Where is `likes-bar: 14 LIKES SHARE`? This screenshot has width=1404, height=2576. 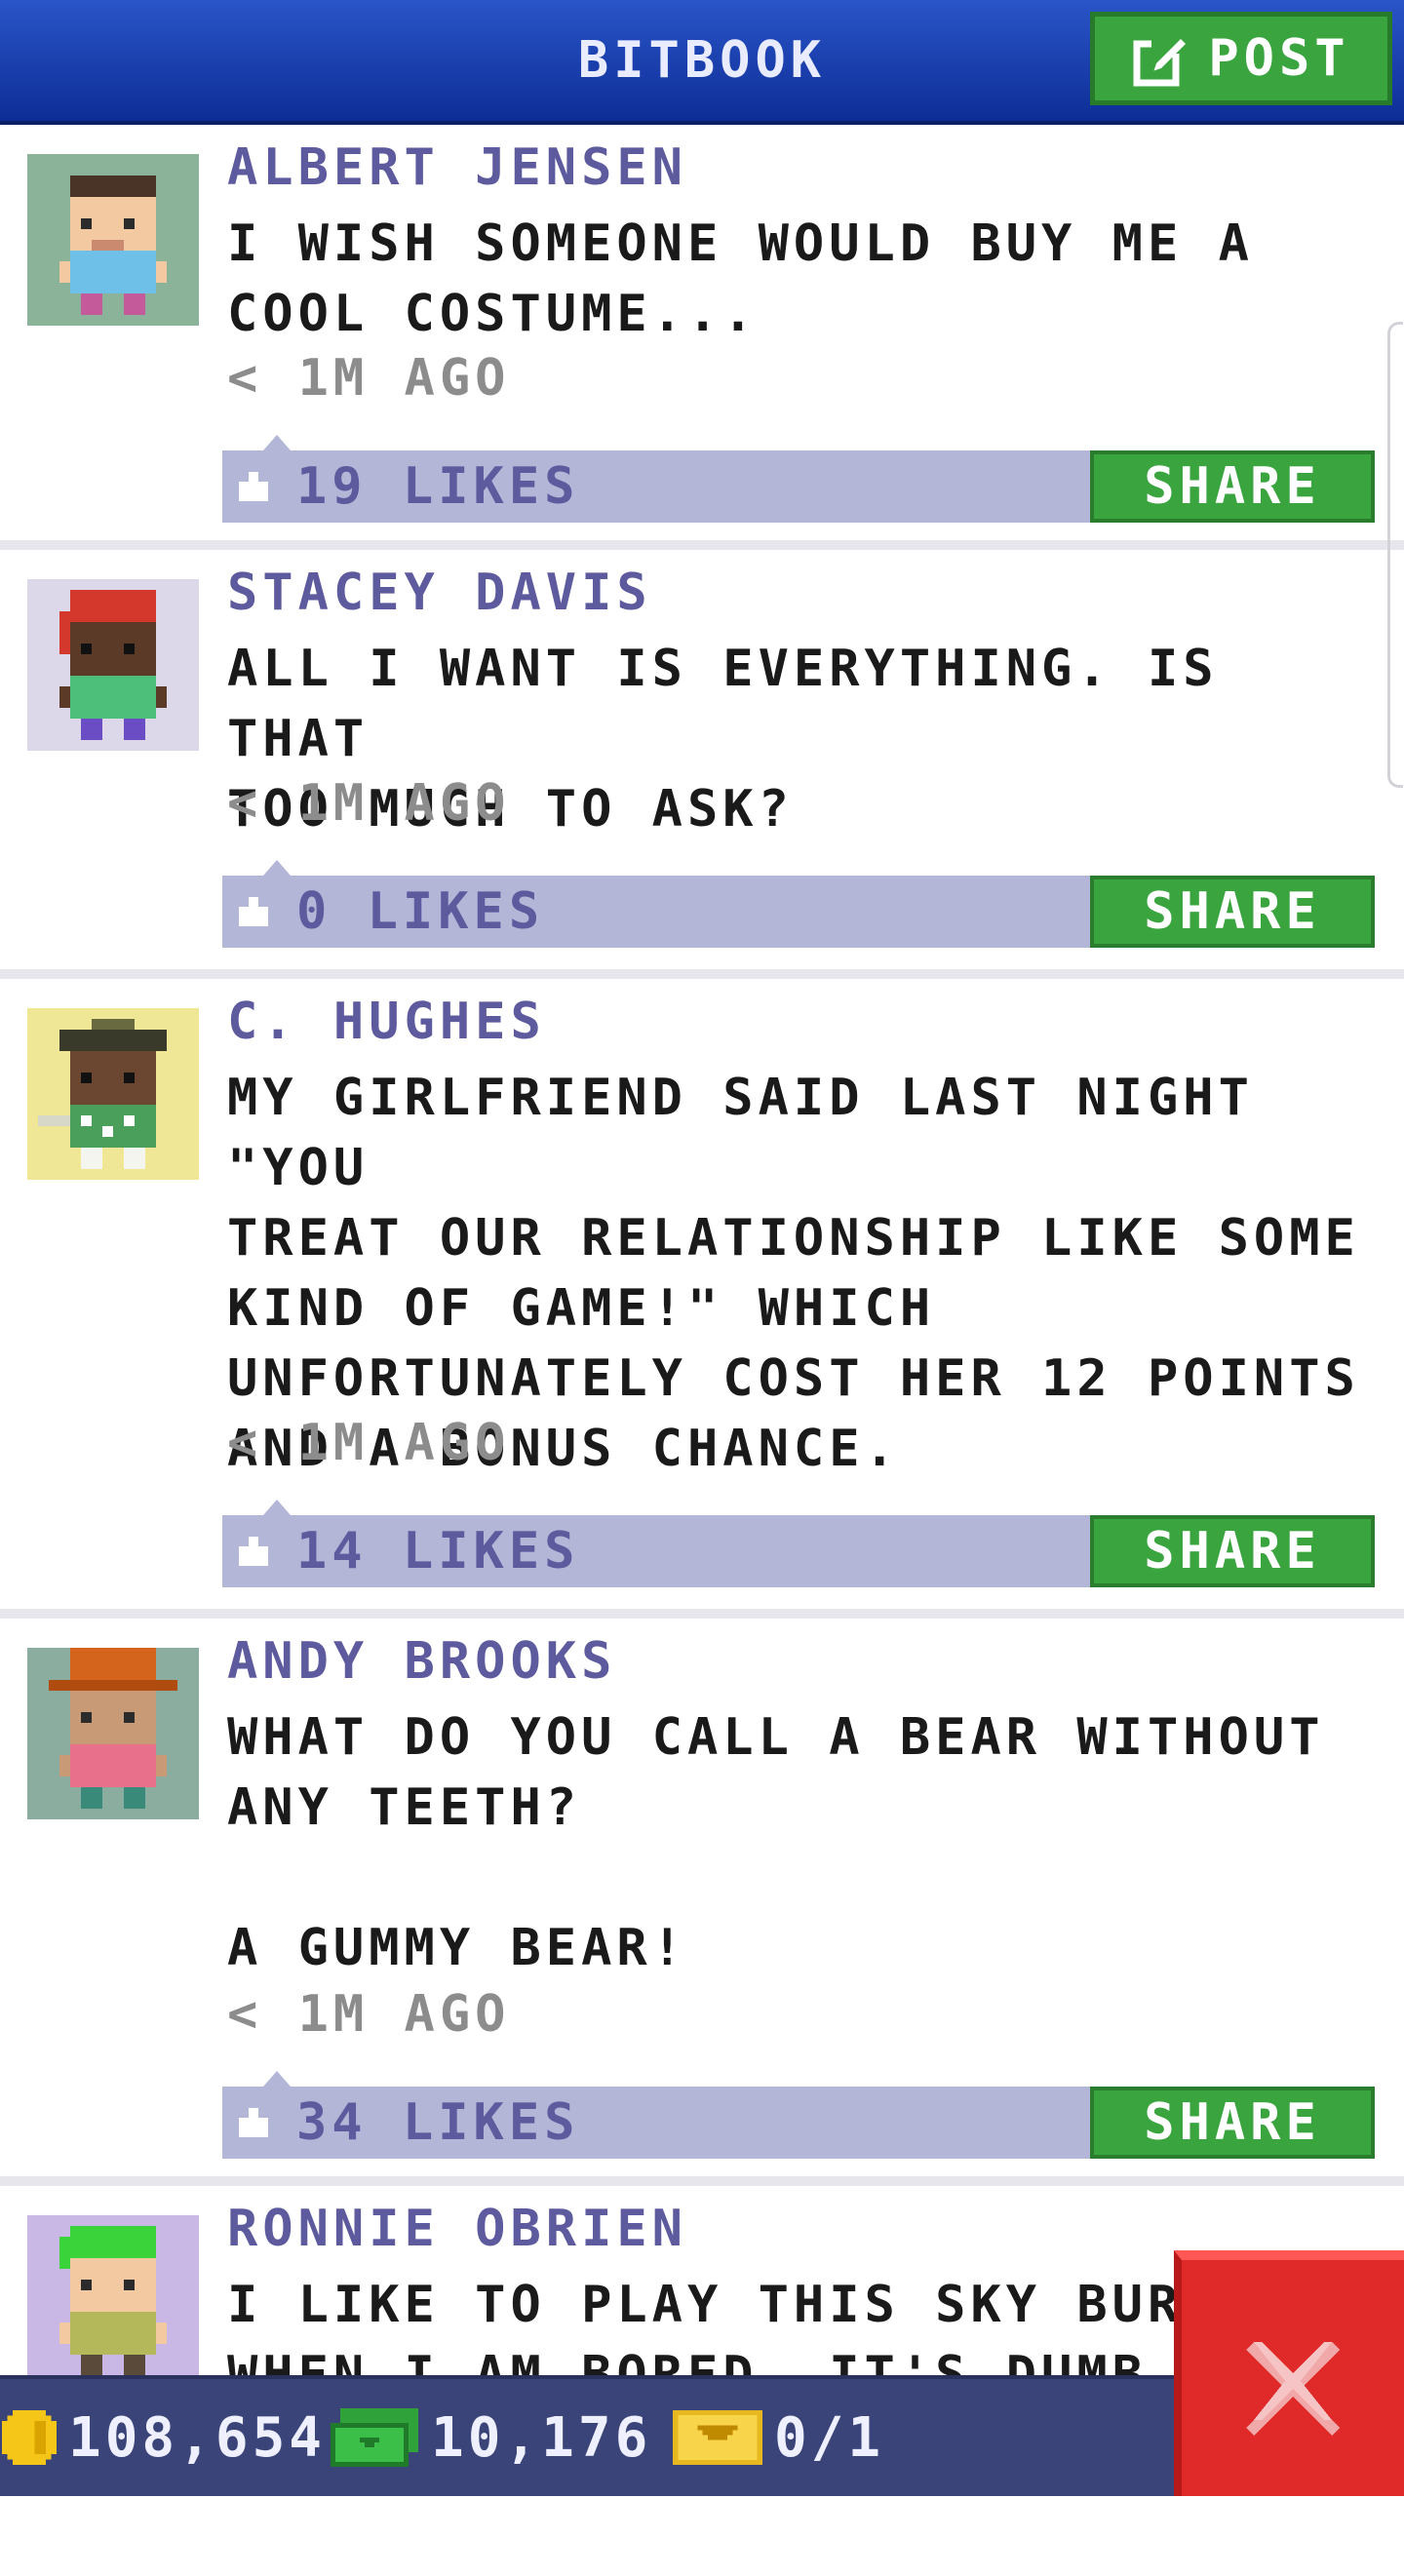
likes-bar: 14 LIKES SHARE is located at coordinates (798, 1543).